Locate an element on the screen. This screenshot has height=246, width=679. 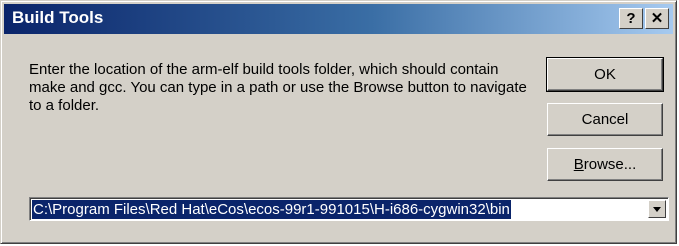
dialog-title: Build Tools is located at coordinates (58, 17).